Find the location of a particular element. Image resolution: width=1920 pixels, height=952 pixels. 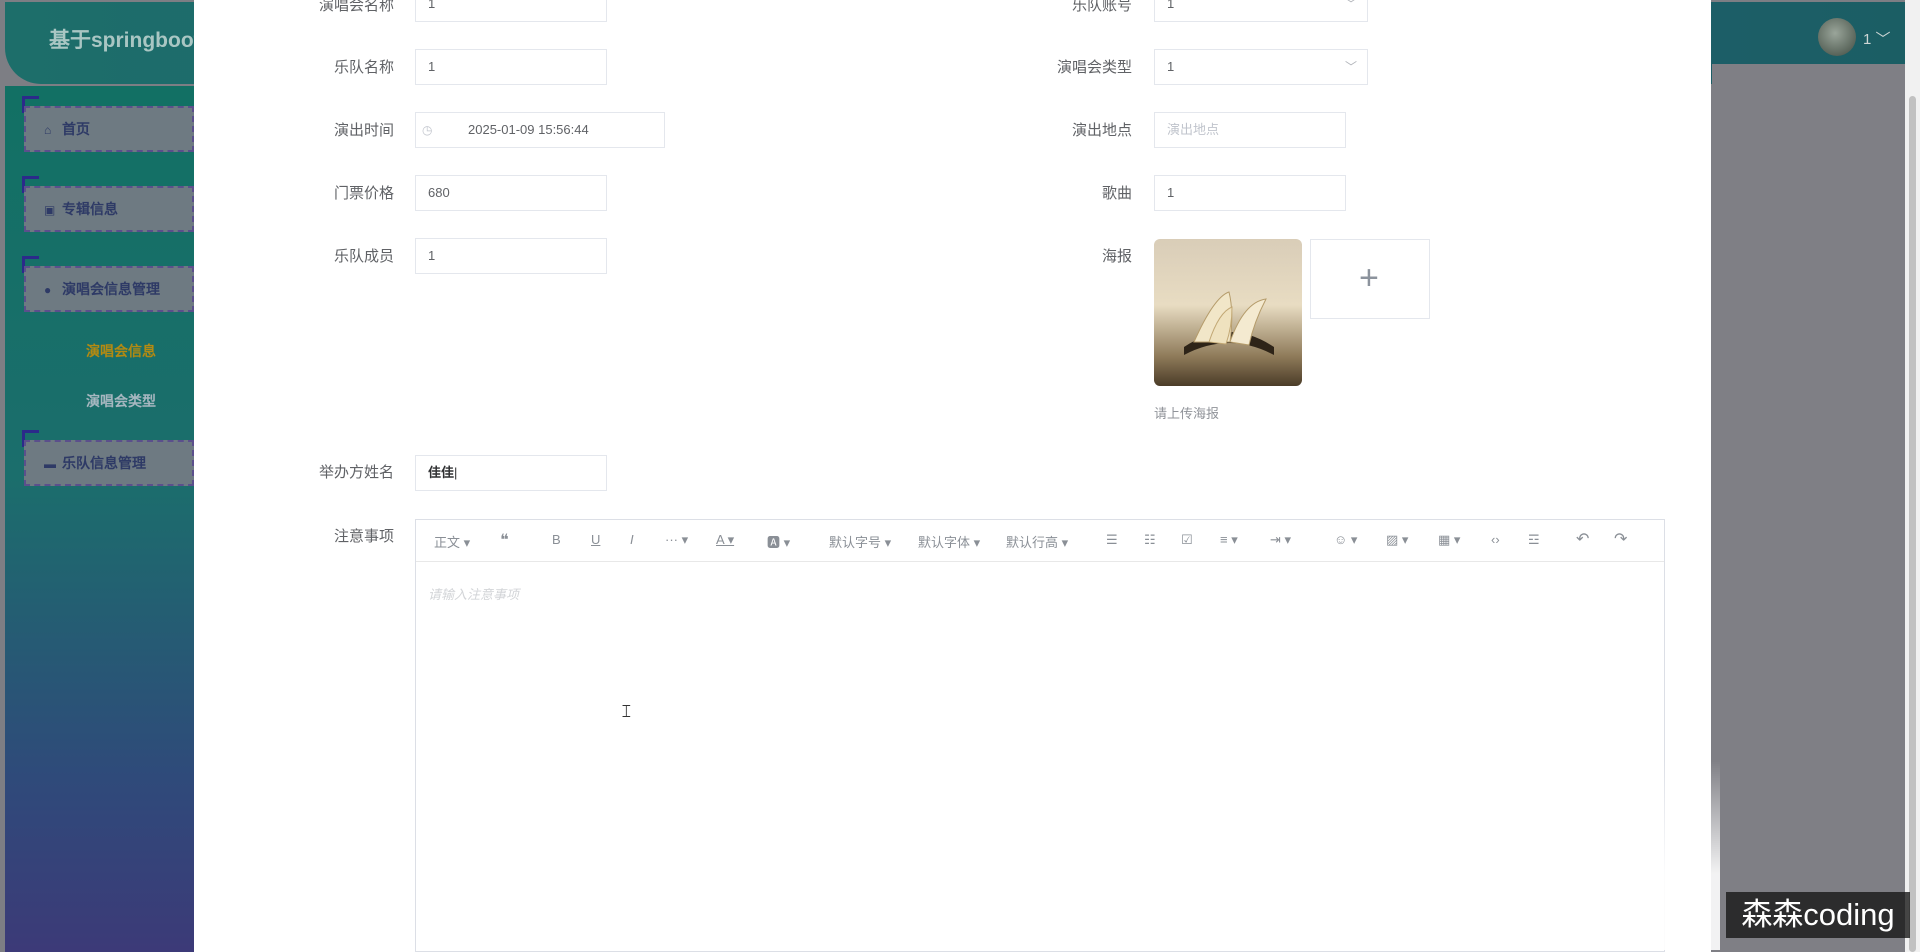

sidebar-item-label: 演唱会信息管理 is located at coordinates (111, 289).